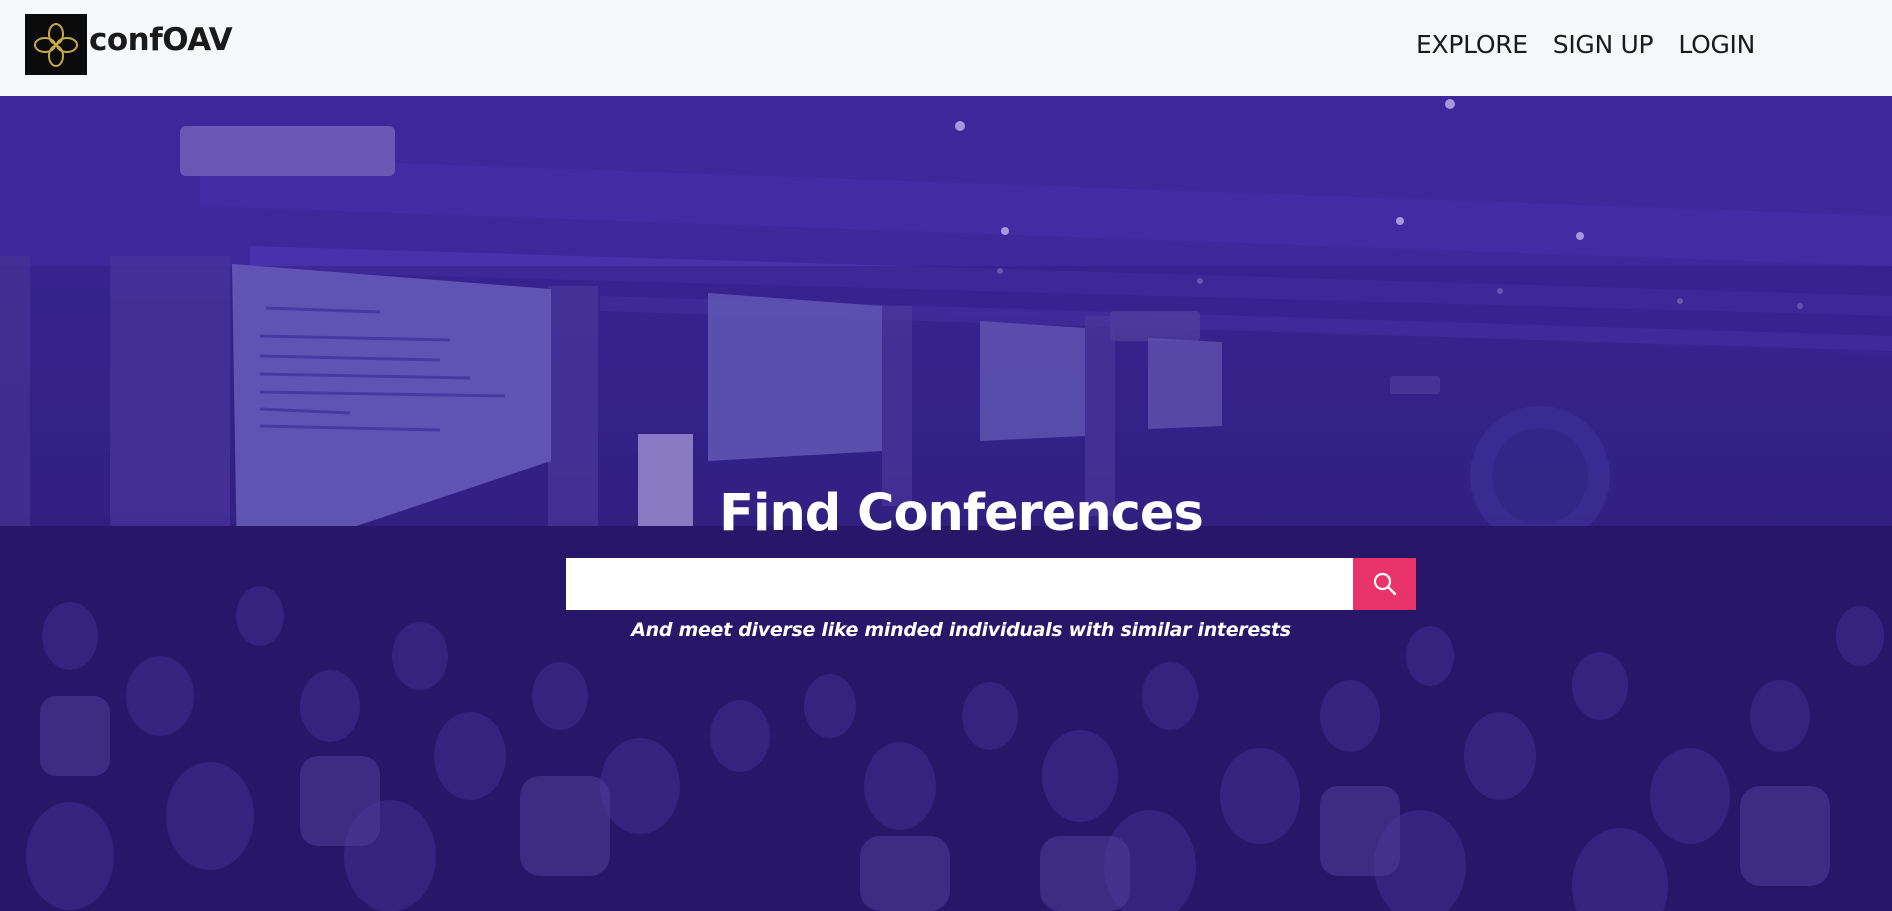  What do you see at coordinates (961, 513) in the screenshot?
I see `hero-title: Find Conferences` at bounding box center [961, 513].